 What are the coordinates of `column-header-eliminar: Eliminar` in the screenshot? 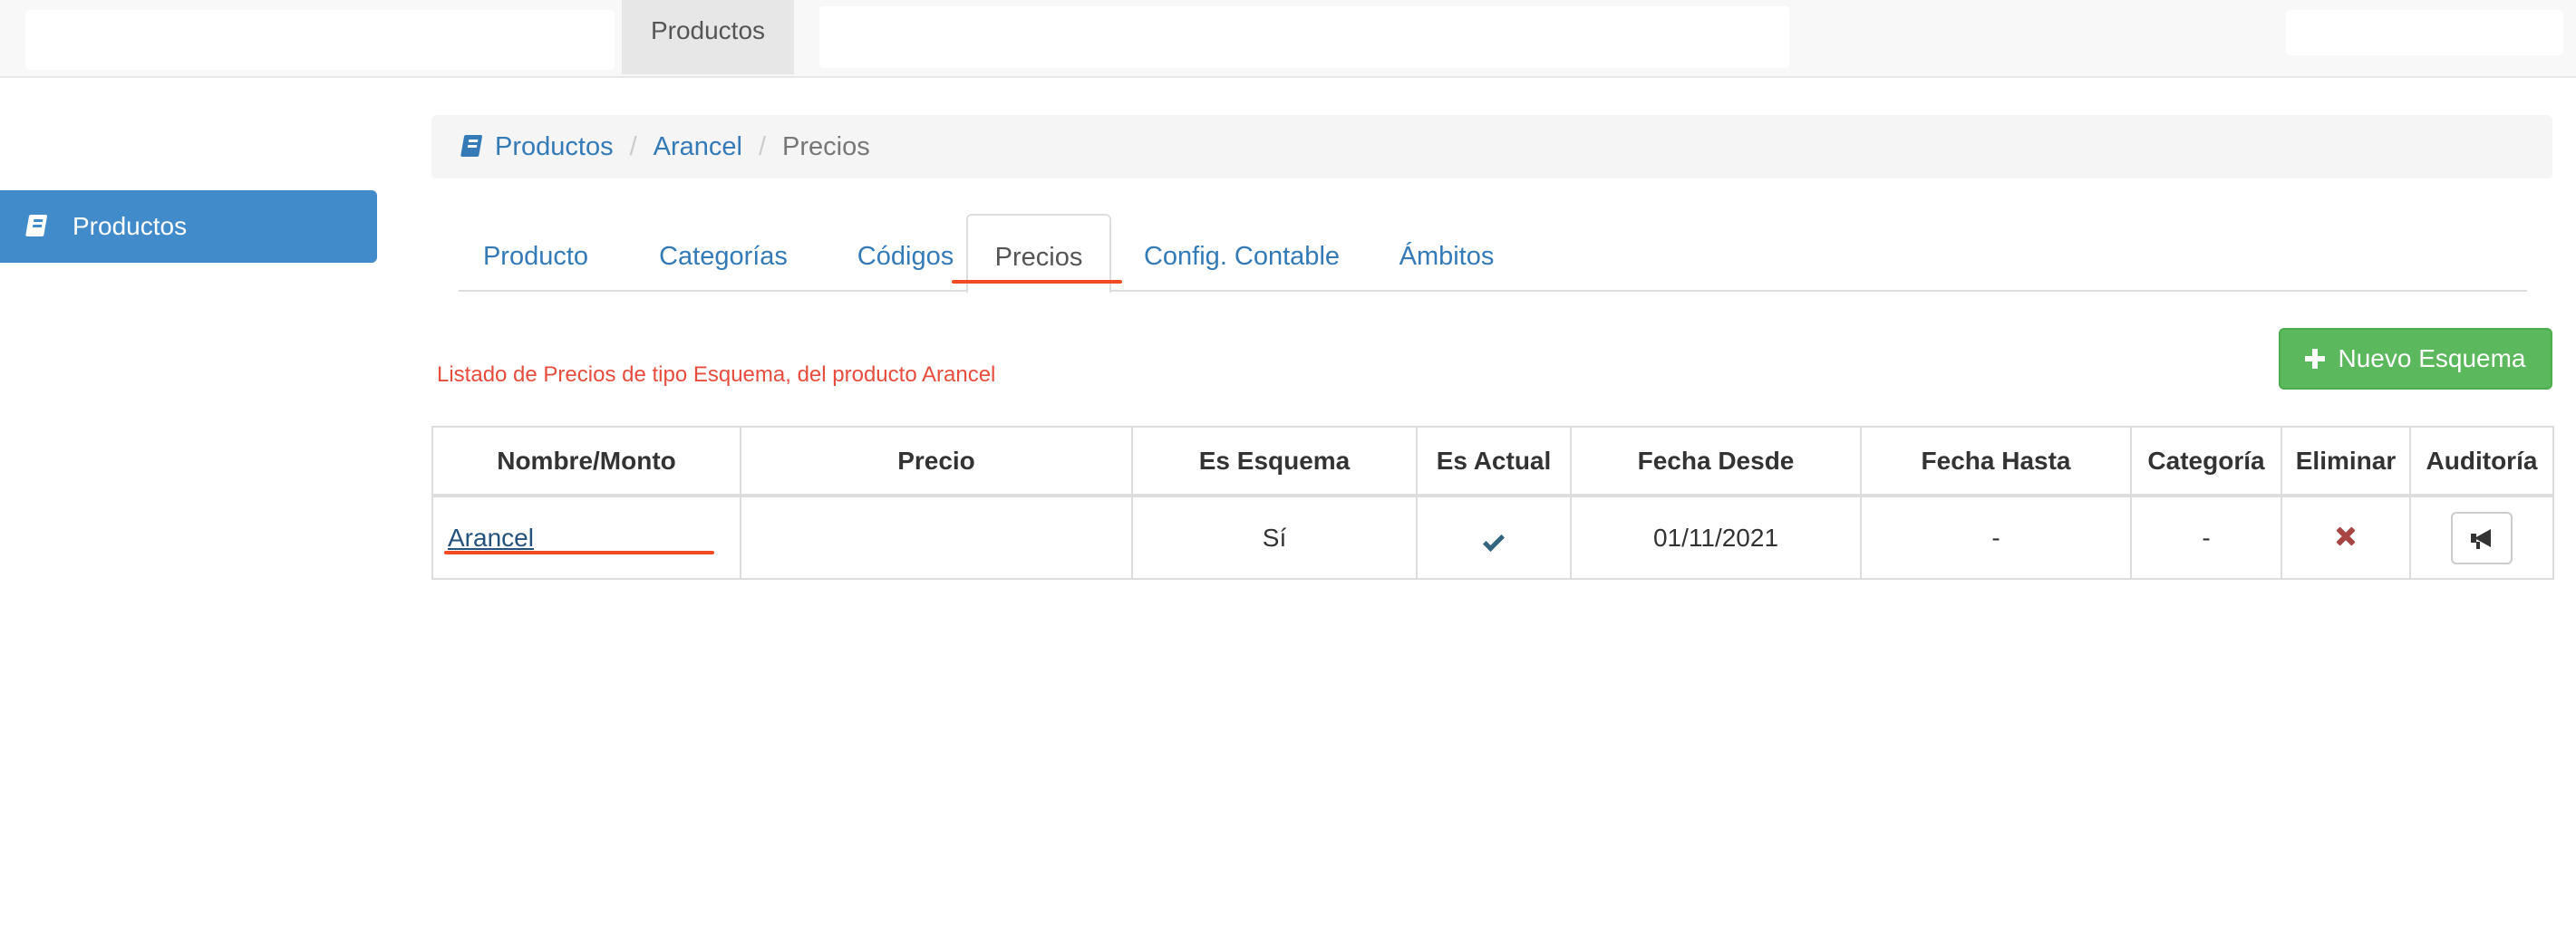 It's located at (2346, 462).